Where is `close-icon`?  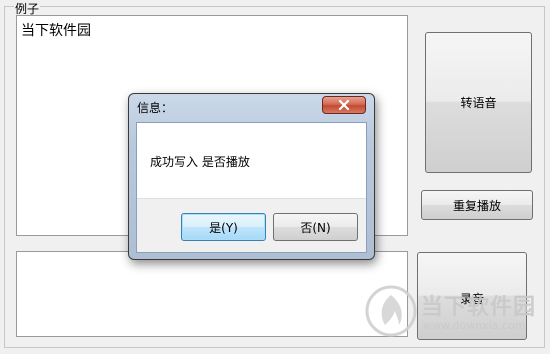 close-icon is located at coordinates (344, 105).